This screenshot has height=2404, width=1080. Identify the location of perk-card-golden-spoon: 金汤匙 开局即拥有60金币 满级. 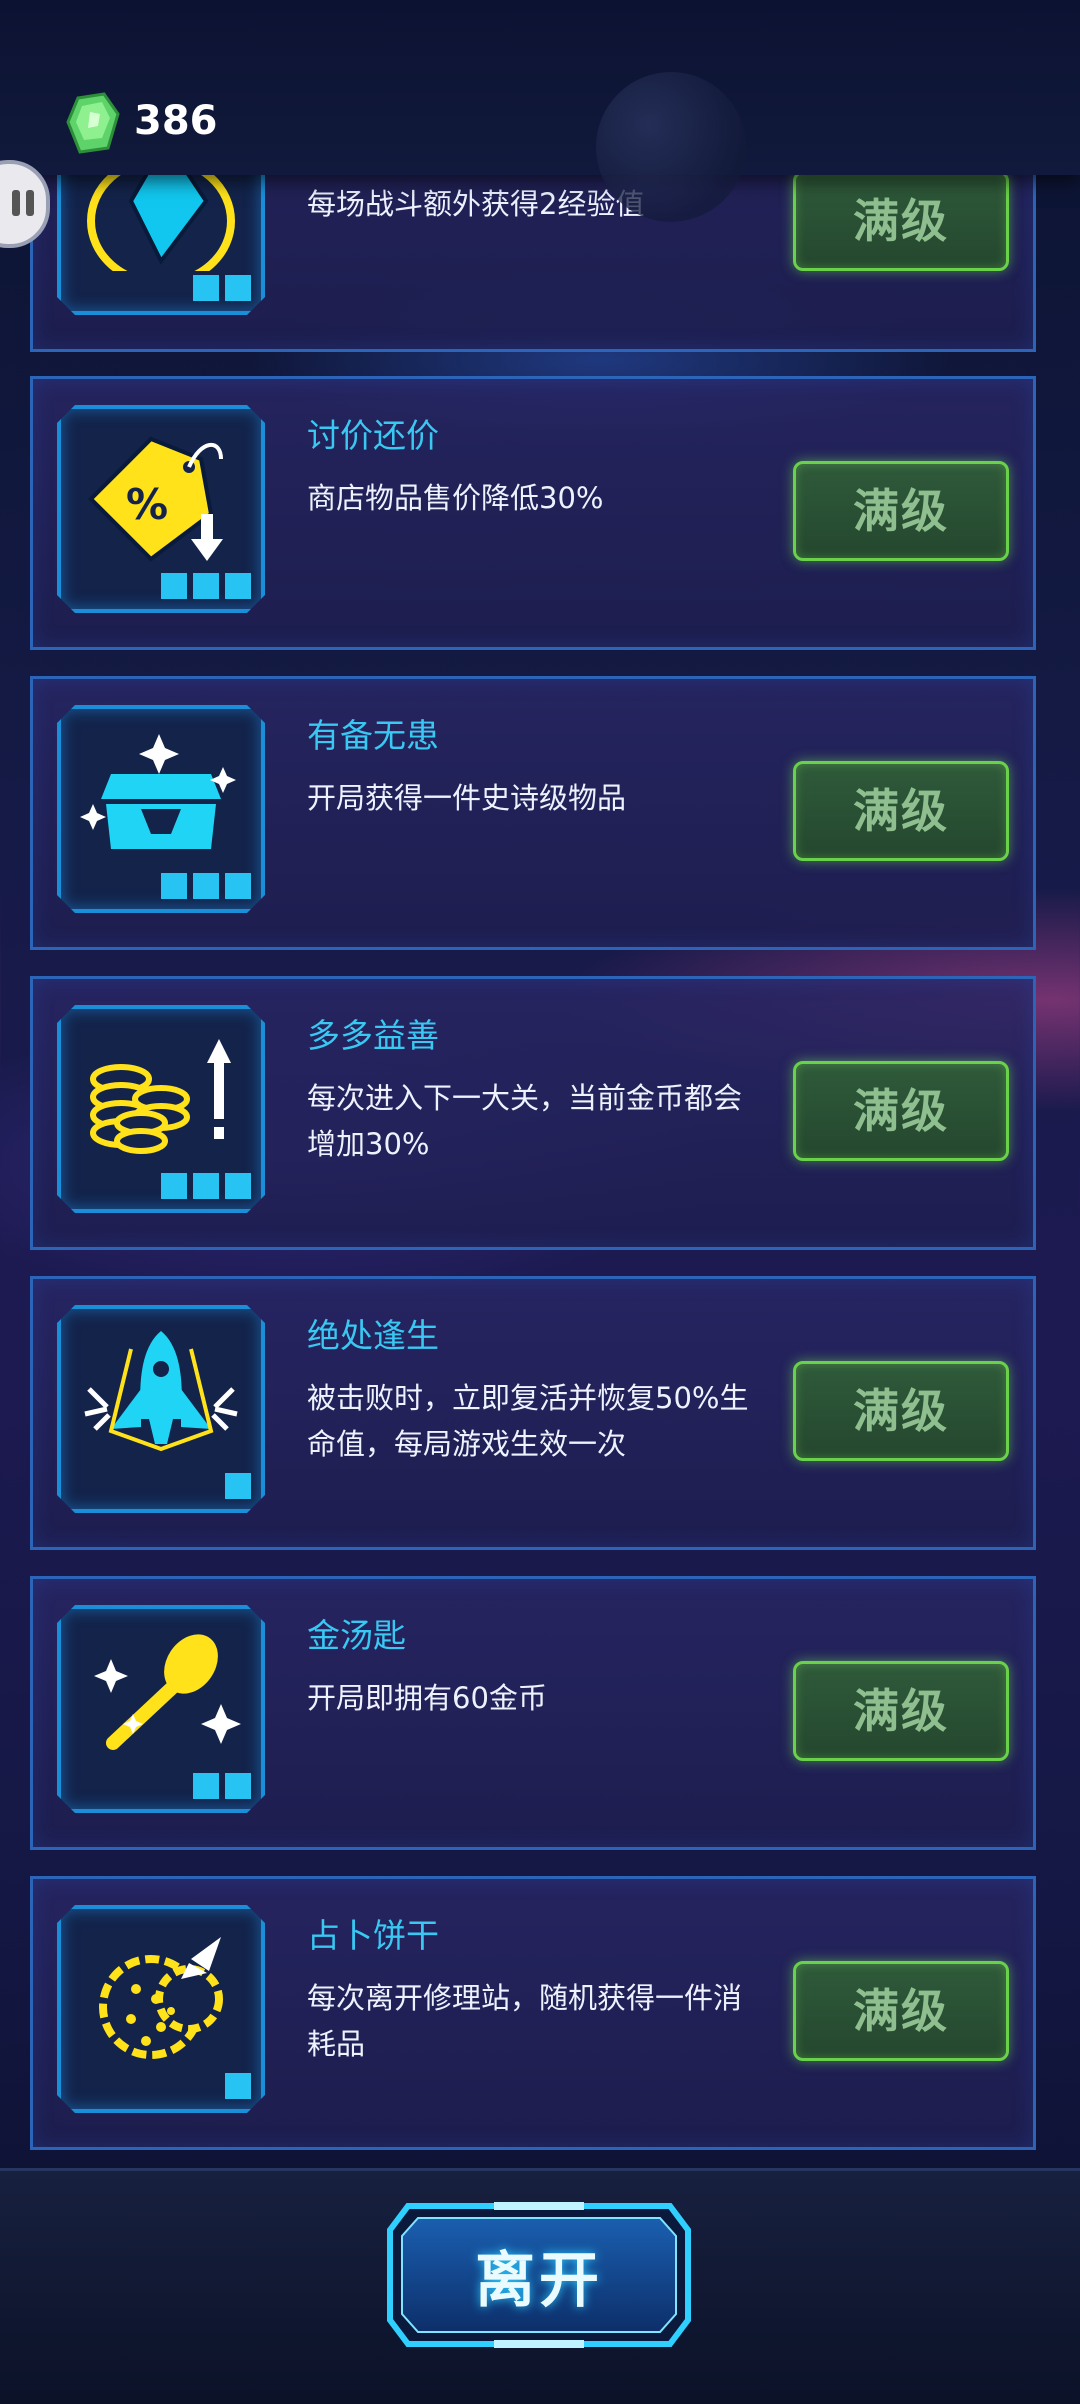
(533, 1713).